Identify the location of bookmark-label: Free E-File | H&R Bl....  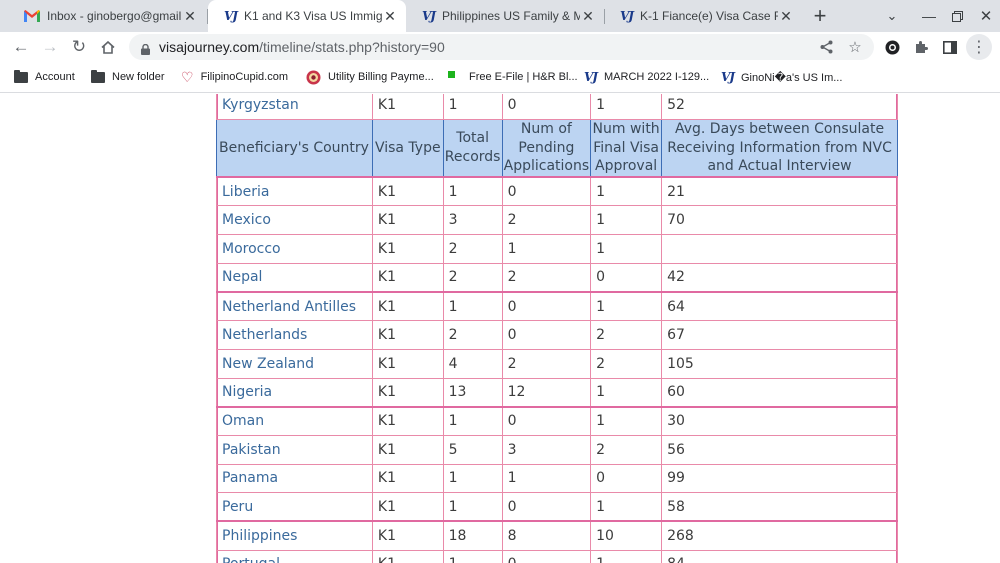
(523, 77).